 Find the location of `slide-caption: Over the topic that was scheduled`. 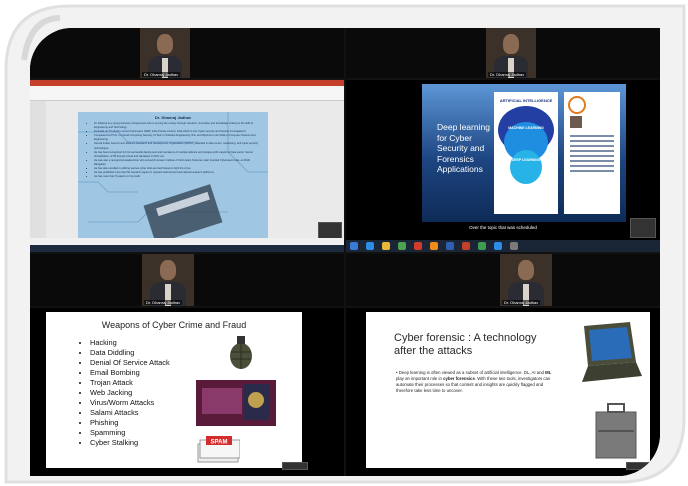

slide-caption: Over the topic that was scheduled is located at coordinates (503, 227).